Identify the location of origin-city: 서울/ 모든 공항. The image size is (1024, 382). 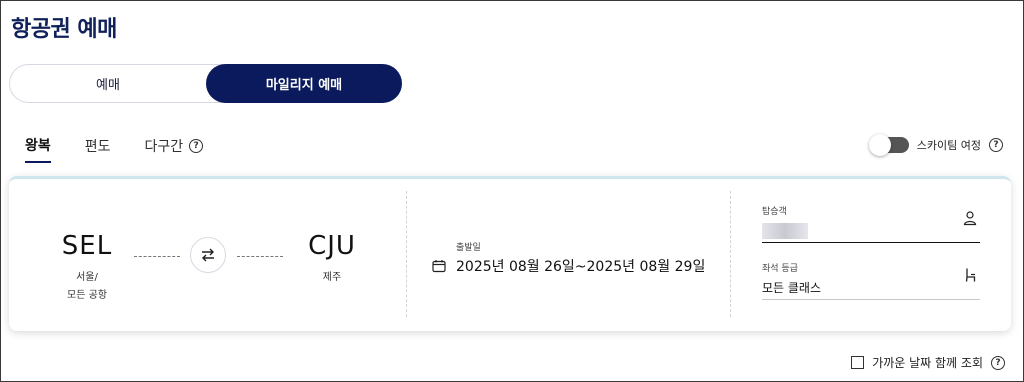
(87, 287).